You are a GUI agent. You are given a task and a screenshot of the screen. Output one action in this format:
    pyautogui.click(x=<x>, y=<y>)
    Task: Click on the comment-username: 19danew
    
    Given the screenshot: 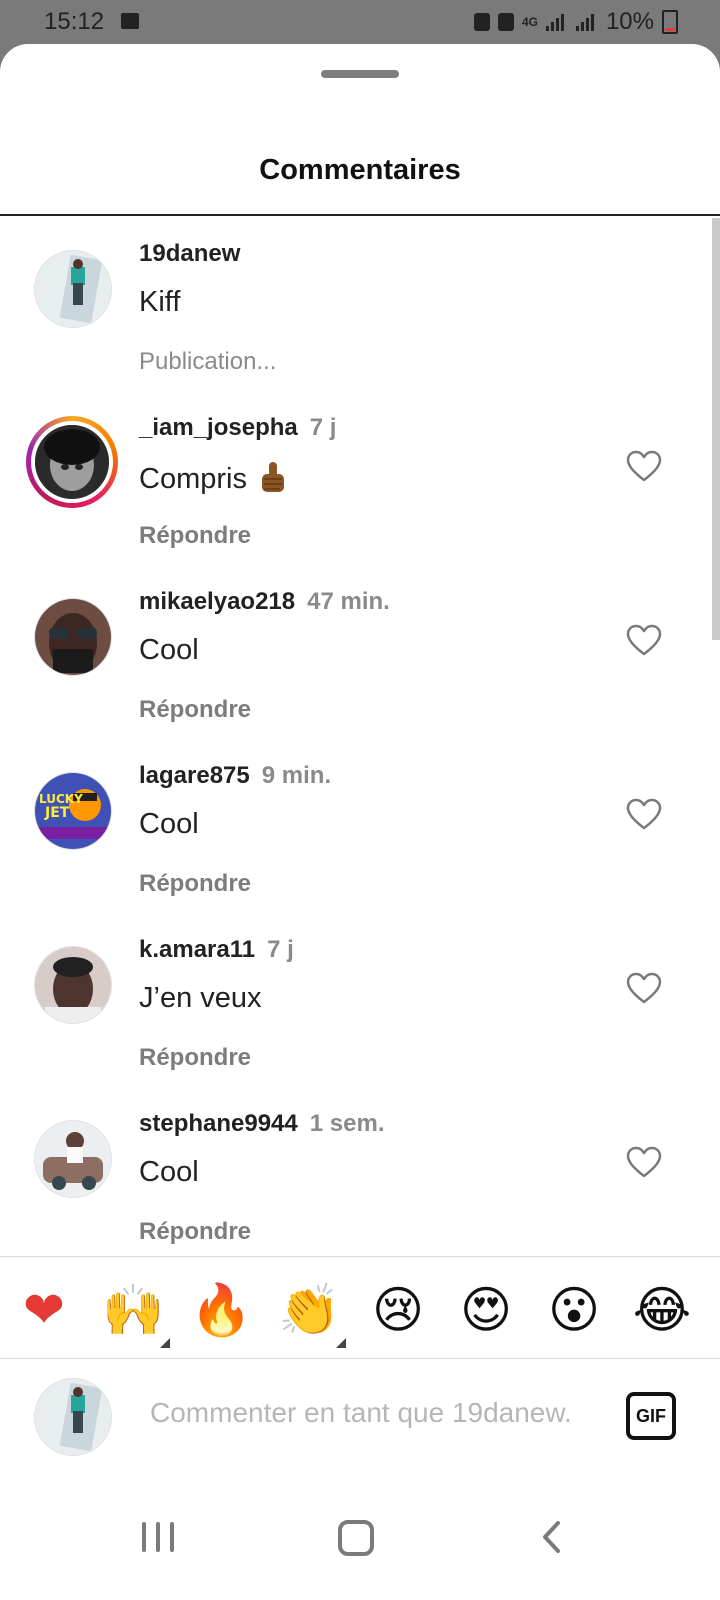 What is the action you would take?
    pyautogui.click(x=189, y=254)
    